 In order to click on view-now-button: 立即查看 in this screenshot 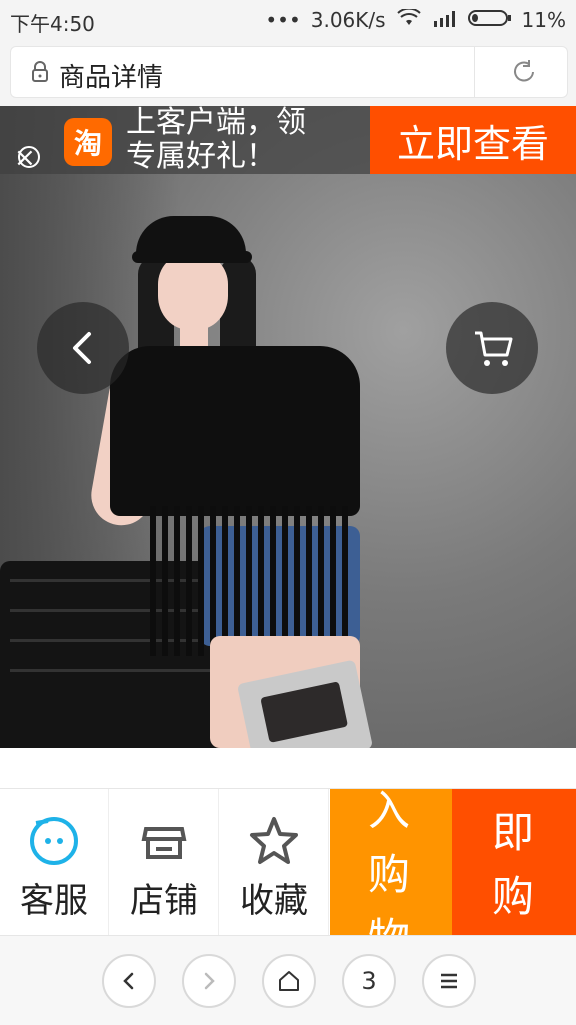, I will do `click(473, 140)`.